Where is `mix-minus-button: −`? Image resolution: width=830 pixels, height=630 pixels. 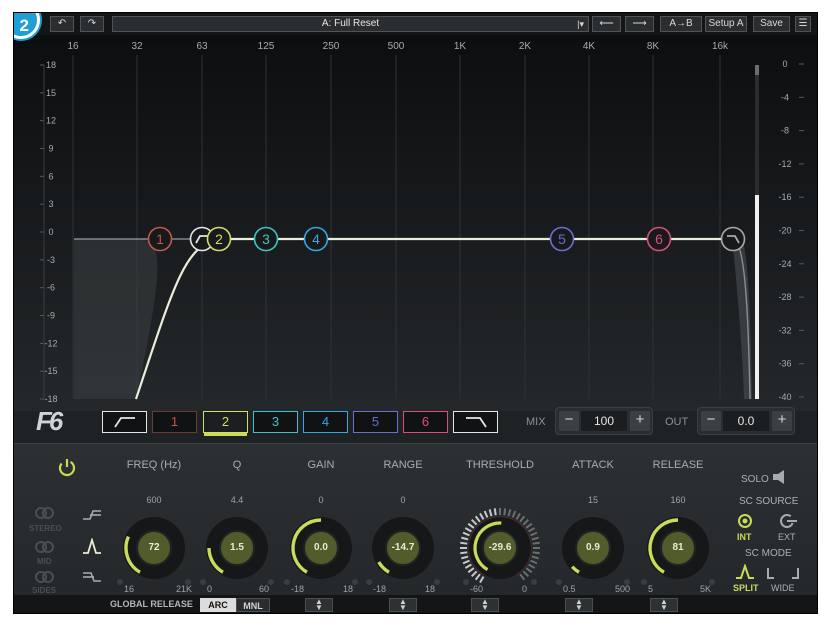 mix-minus-button: − is located at coordinates (569, 421).